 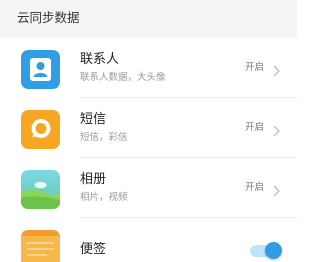 What do you see at coordinates (40, 129) in the screenshot?
I see `messages-icon` at bounding box center [40, 129].